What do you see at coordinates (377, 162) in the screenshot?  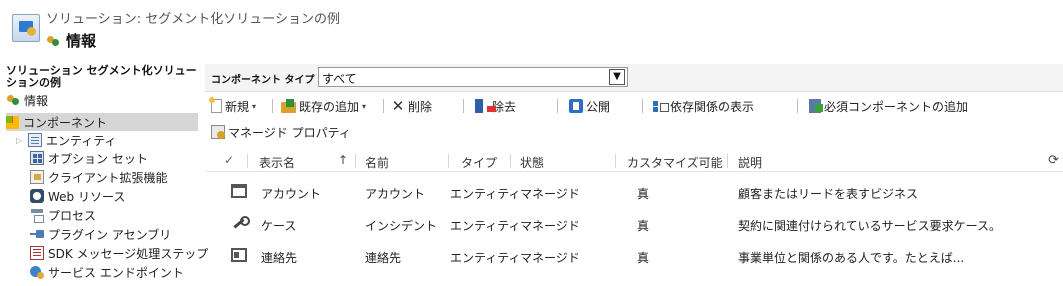 I see `column-header-name: 名前` at bounding box center [377, 162].